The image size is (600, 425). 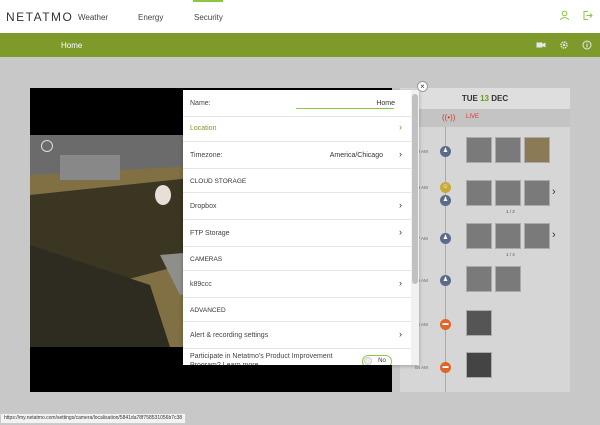 I want to click on nav-energy: Energy, so click(x=150, y=17).